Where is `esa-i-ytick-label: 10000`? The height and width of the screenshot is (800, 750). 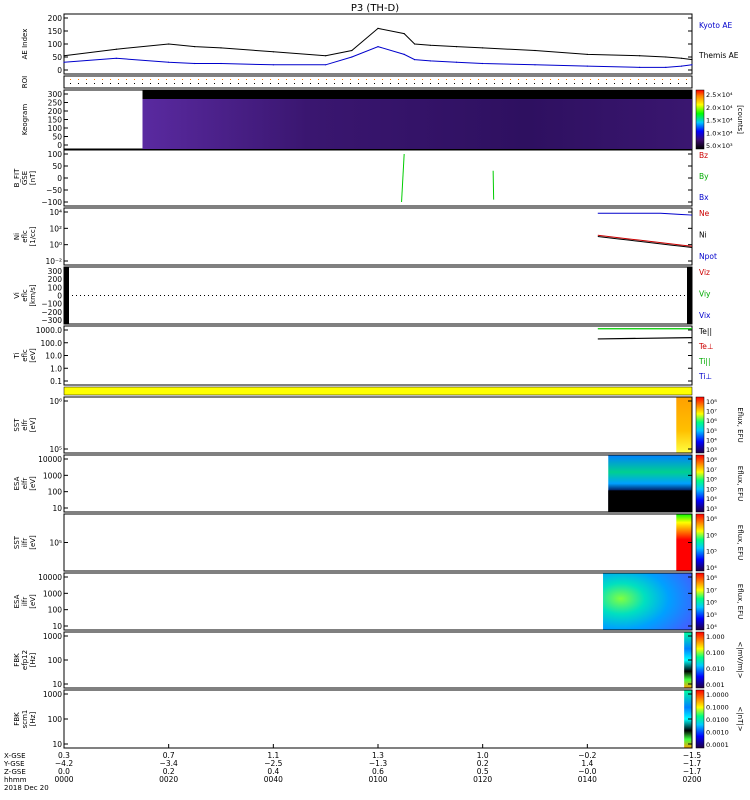
esa-i-ytick-label: 10000 is located at coordinates (50, 577).